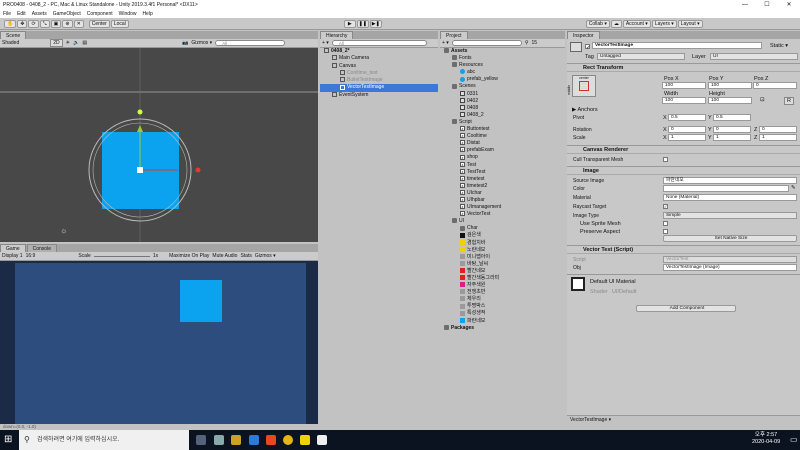 This screenshot has width=800, height=450. What do you see at coordinates (502, 278) in the screenshot?
I see `project-item: 빨간색동그라미` at bounding box center [502, 278].